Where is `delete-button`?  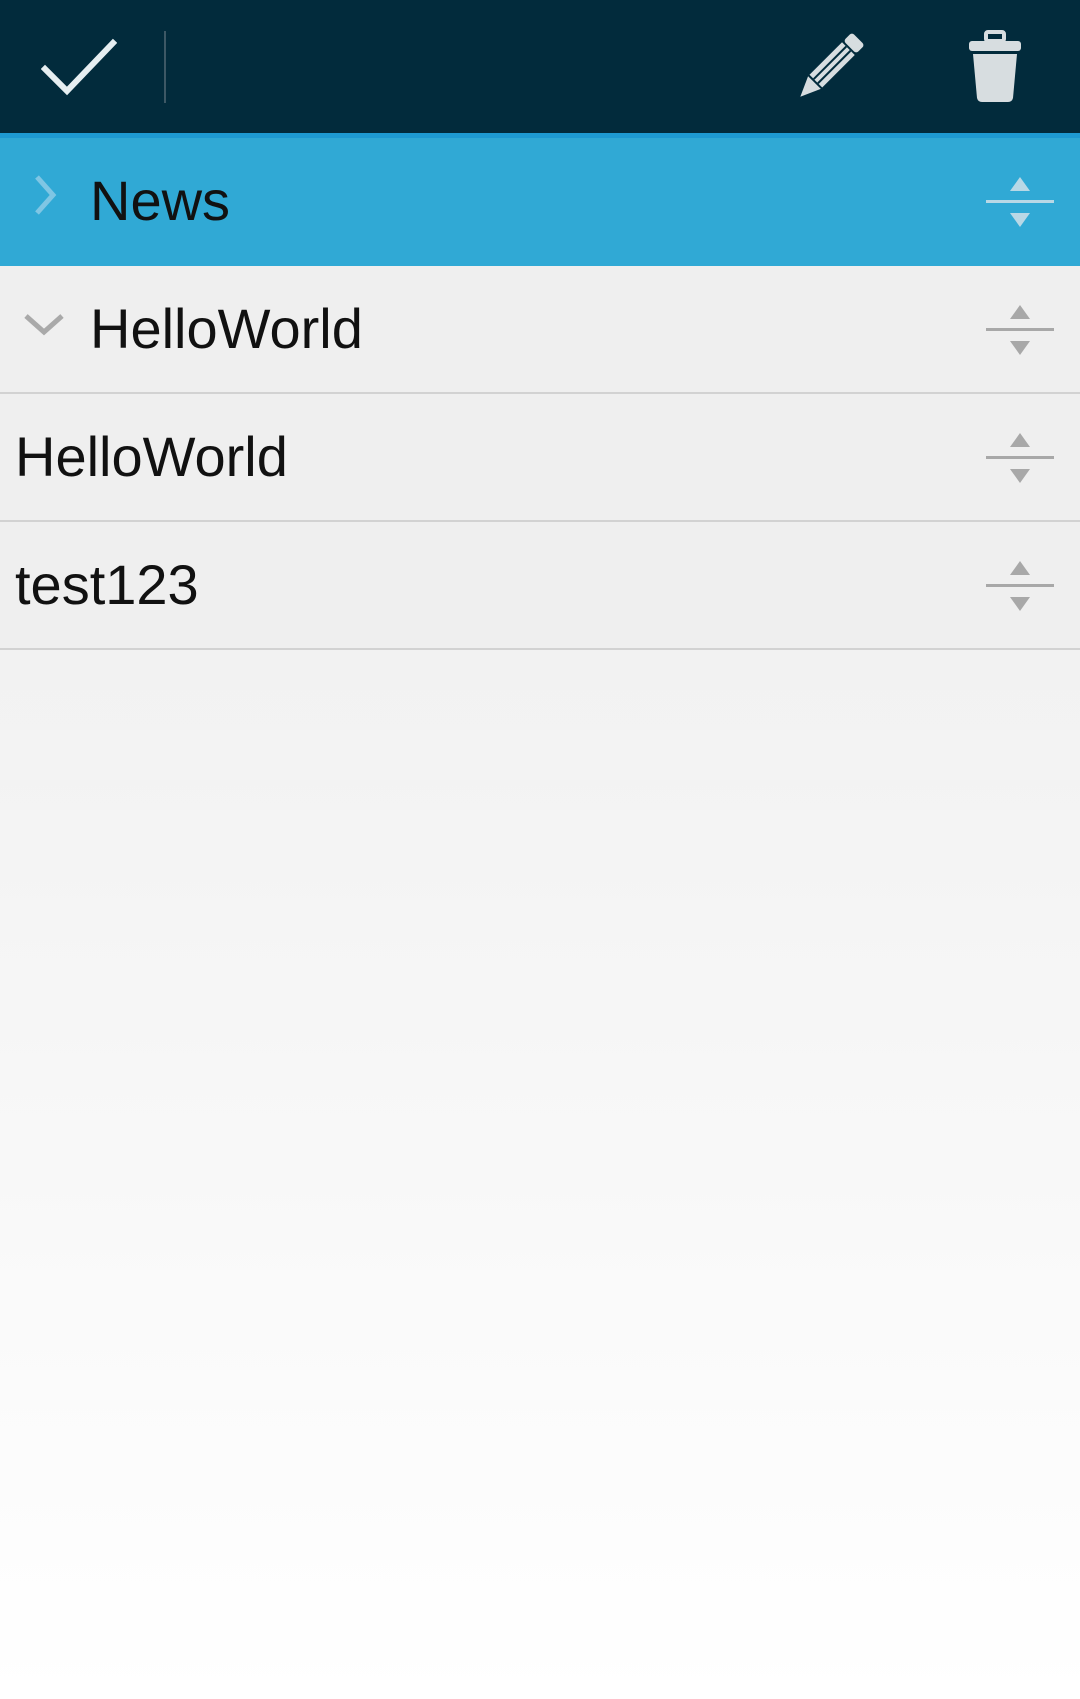 delete-button is located at coordinates (995, 66).